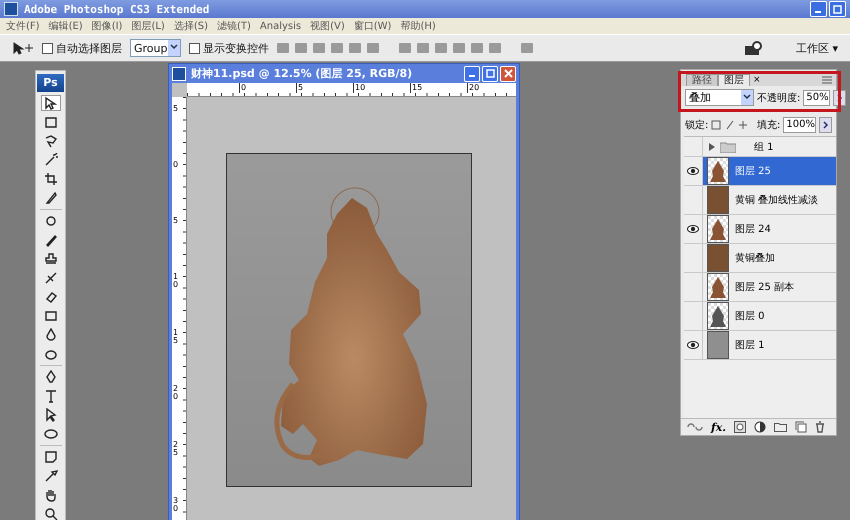 The height and width of the screenshot is (520, 850). I want to click on close-icon, so click(508, 74).